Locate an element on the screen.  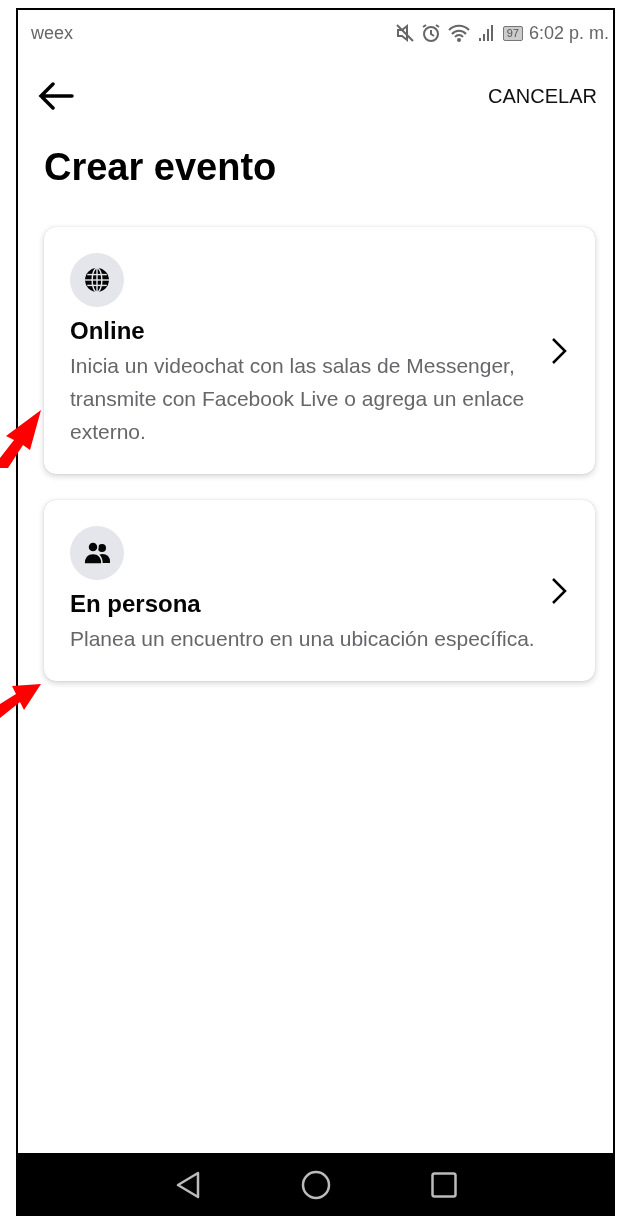
wifi-icon is located at coordinates (458, 33).